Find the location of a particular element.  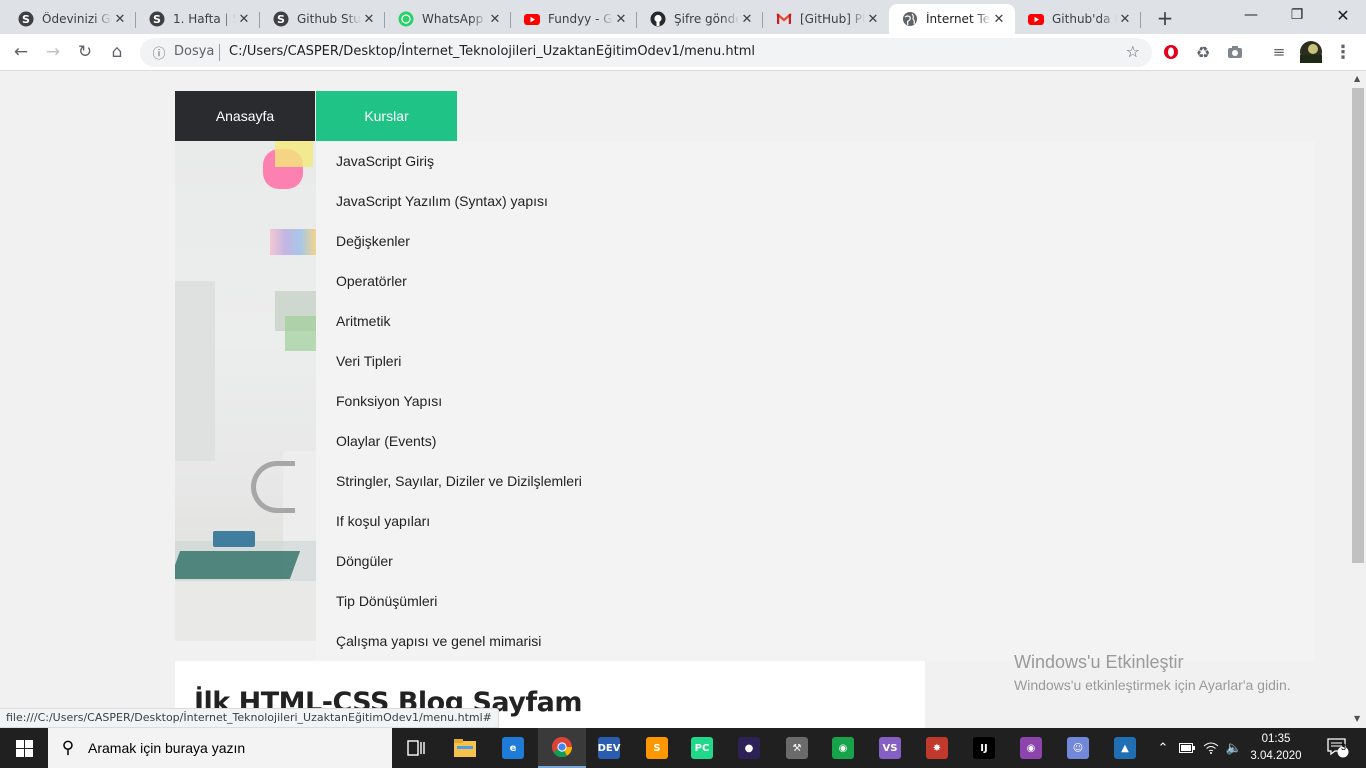

new-tab-button: + is located at coordinates (1165, 18).